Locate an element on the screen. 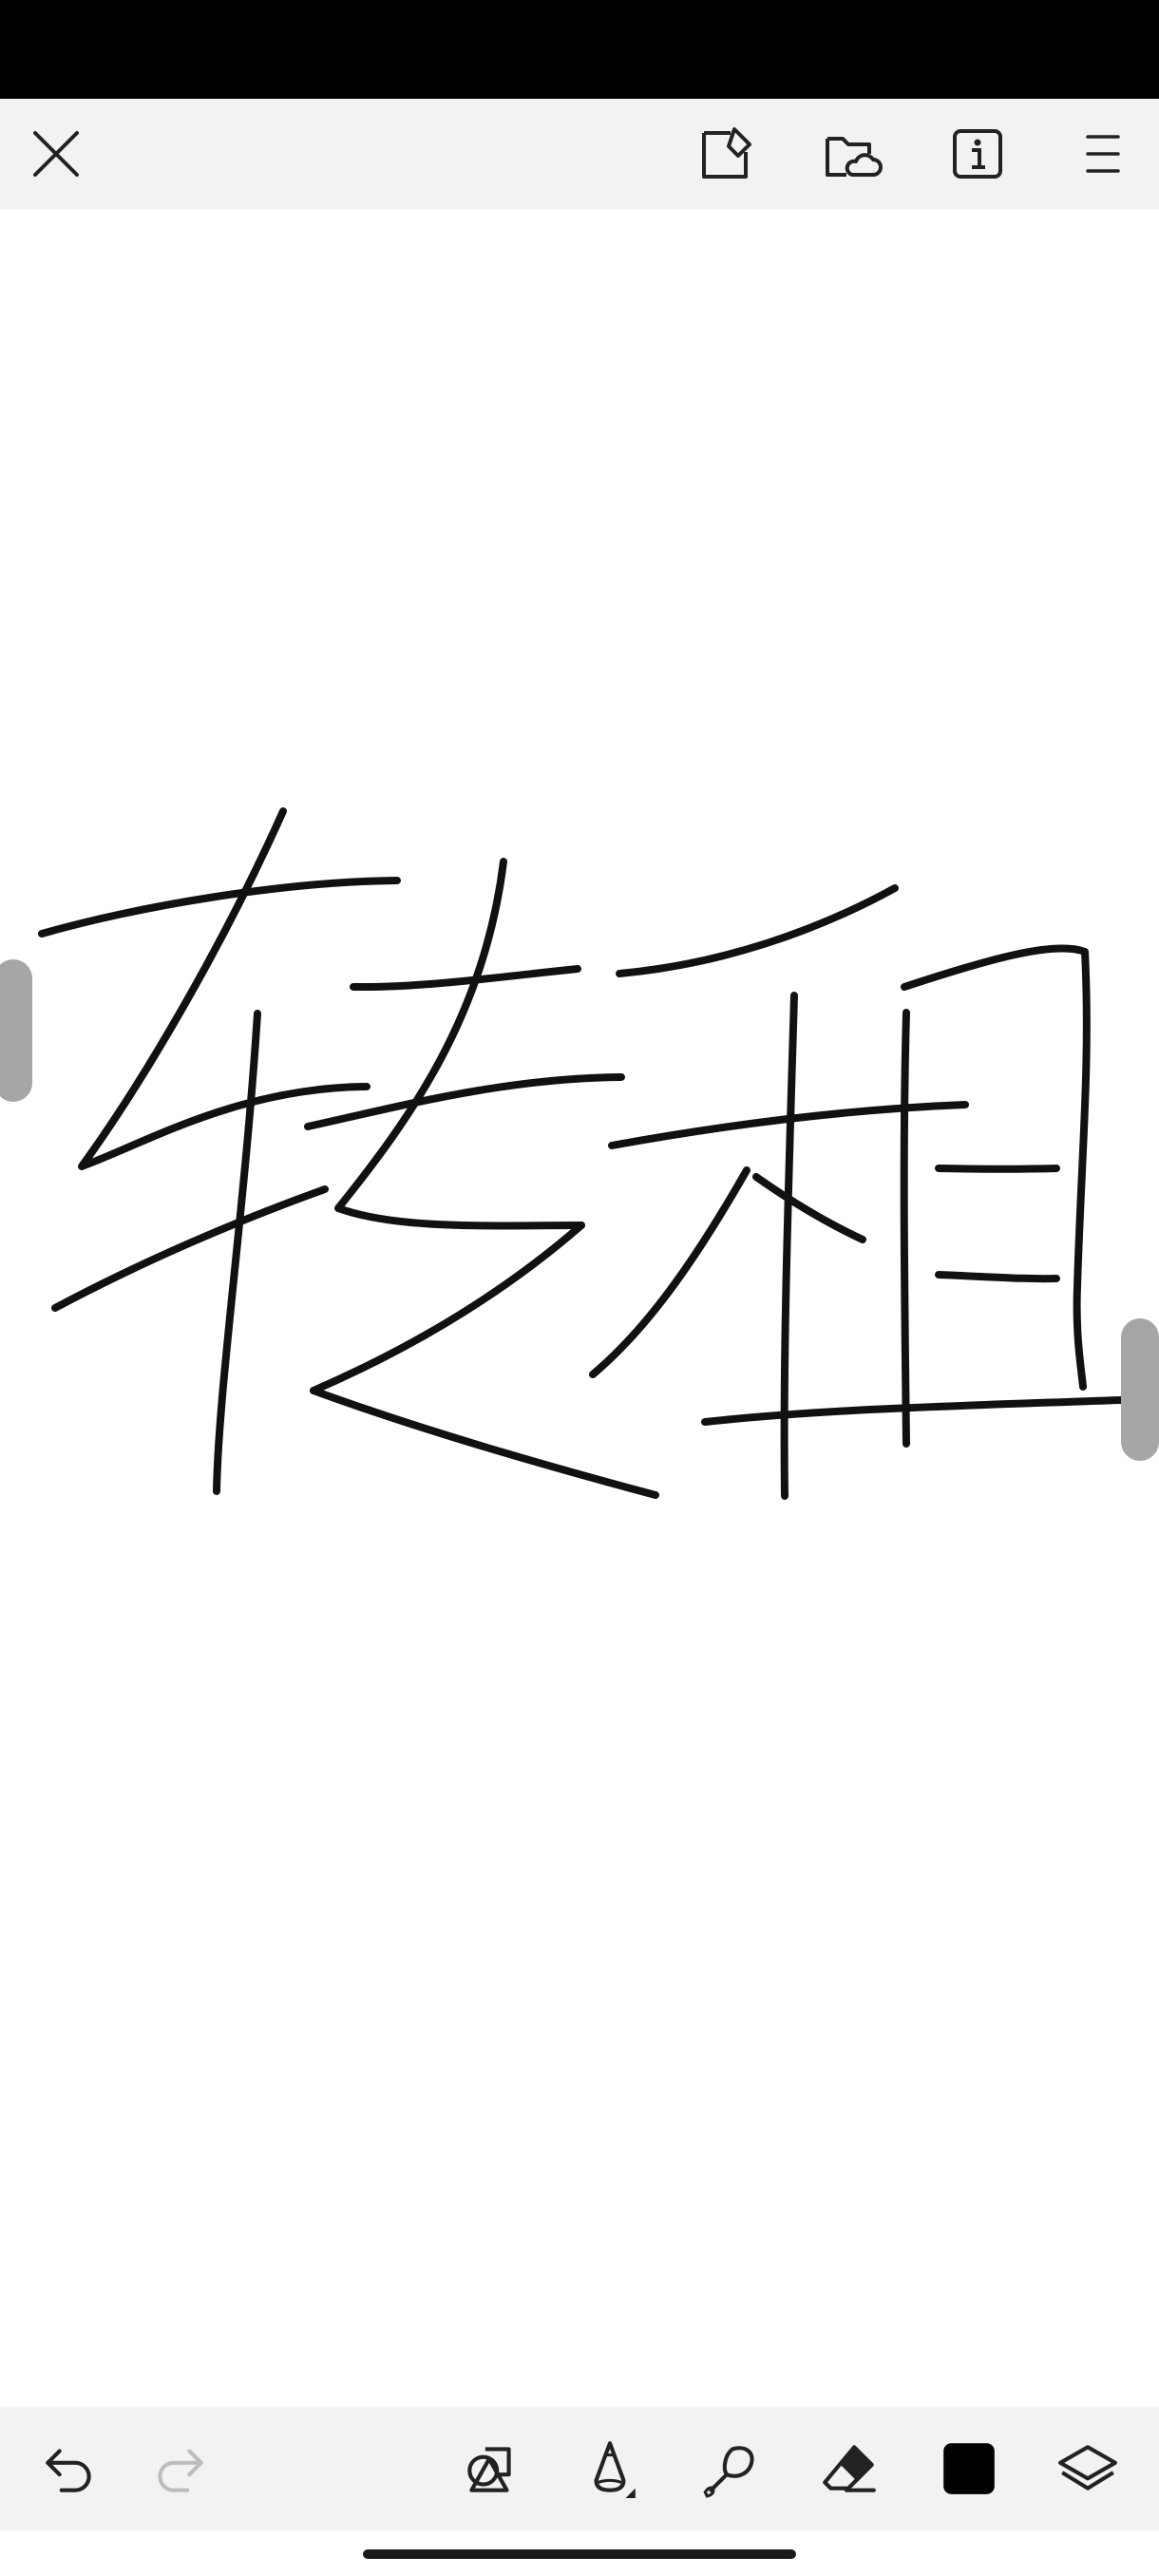  shapes-button is located at coordinates (491, 2468).